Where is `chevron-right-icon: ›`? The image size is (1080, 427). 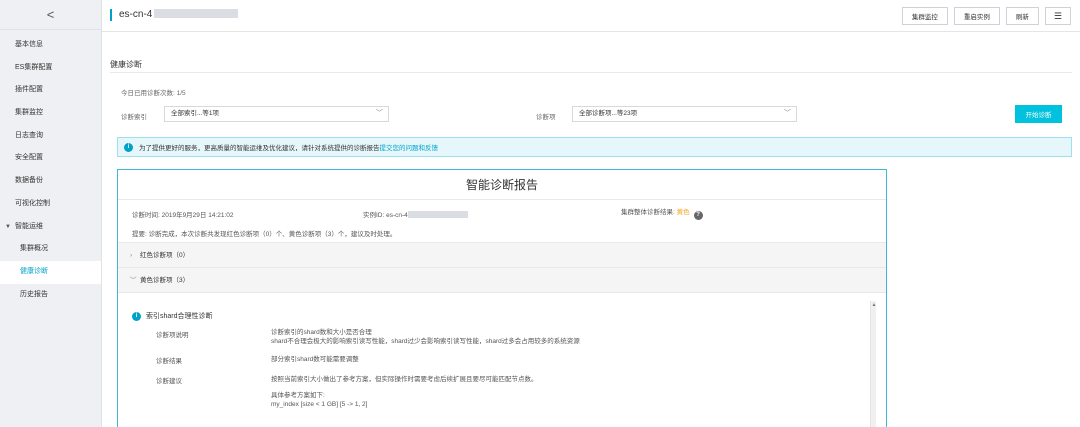 chevron-right-icon: › is located at coordinates (131, 255).